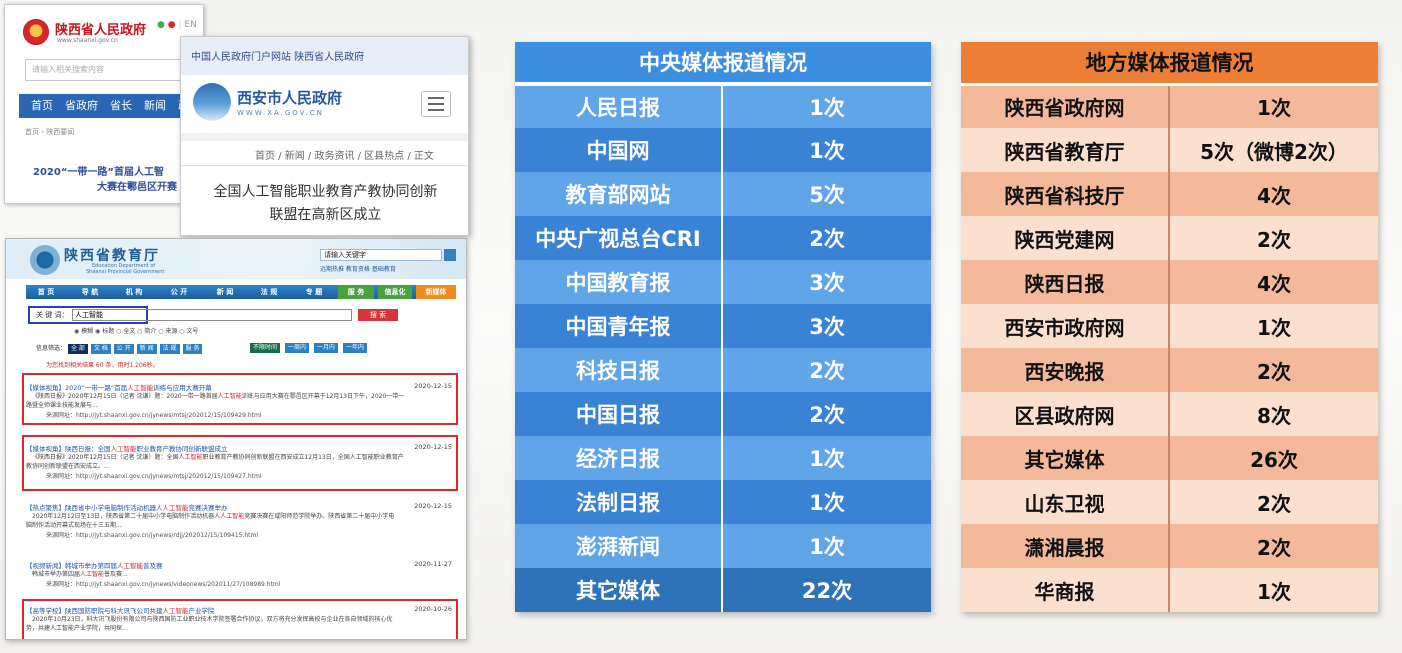 This screenshot has width=1402, height=653. What do you see at coordinates (450, 255) in the screenshot?
I see `search-icon` at bounding box center [450, 255].